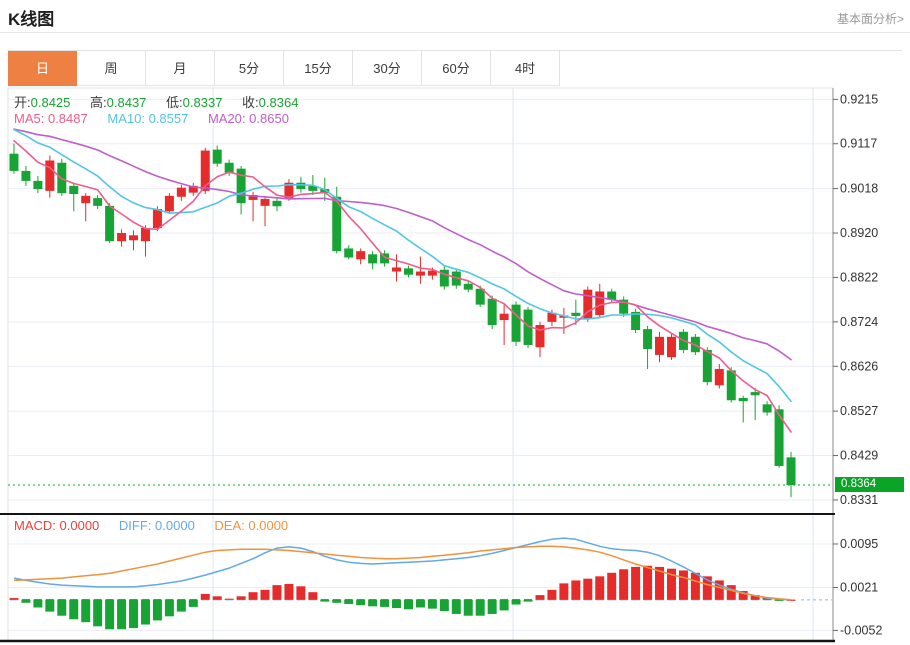 The height and width of the screenshot is (645, 910). What do you see at coordinates (859, 277) in the screenshot?
I see `axis-tick-label: 0.8822` at bounding box center [859, 277].